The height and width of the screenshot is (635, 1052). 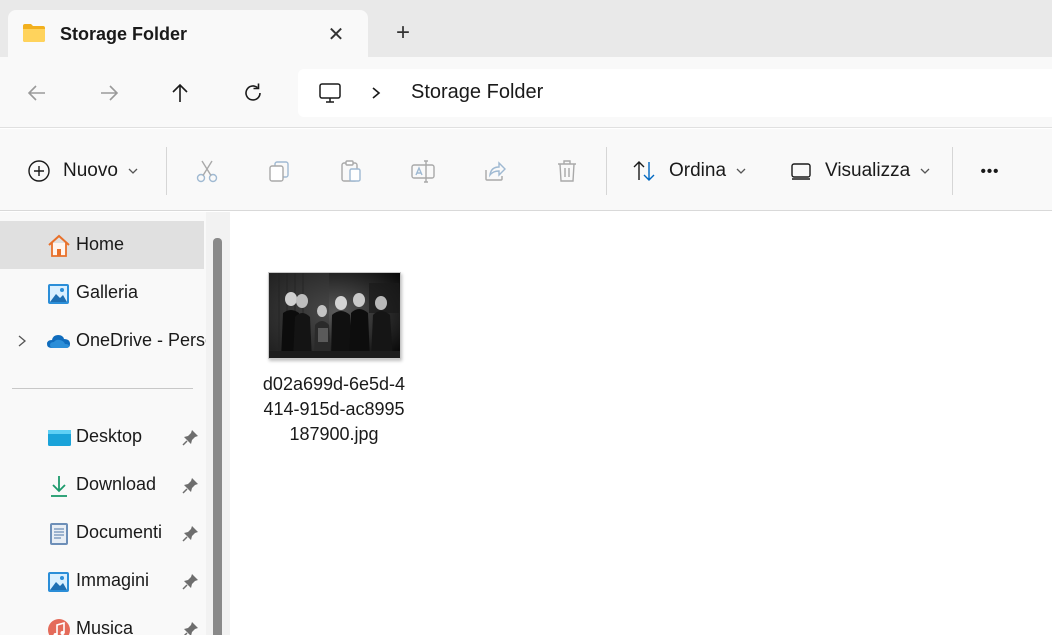 I want to click on sidebar-item-onedrive: OneDrive - Perso, so click(x=103, y=341).